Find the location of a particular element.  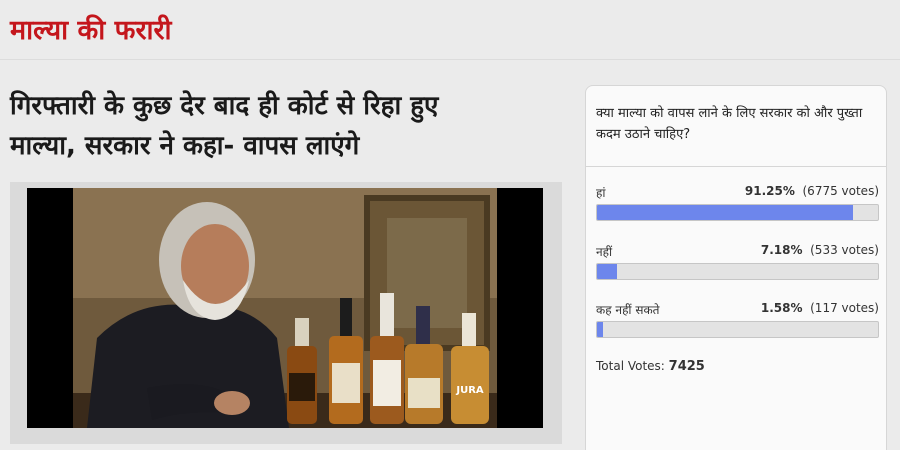

poll-option-yes: हां 91.25% (6775 votes) is located at coordinates (738, 208).